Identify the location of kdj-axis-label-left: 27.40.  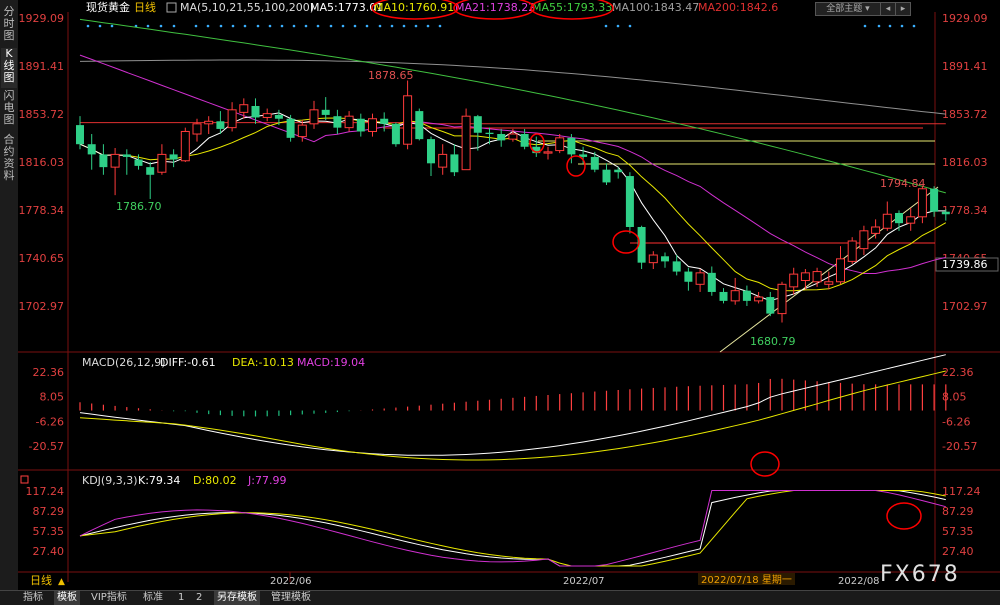
(49, 551).